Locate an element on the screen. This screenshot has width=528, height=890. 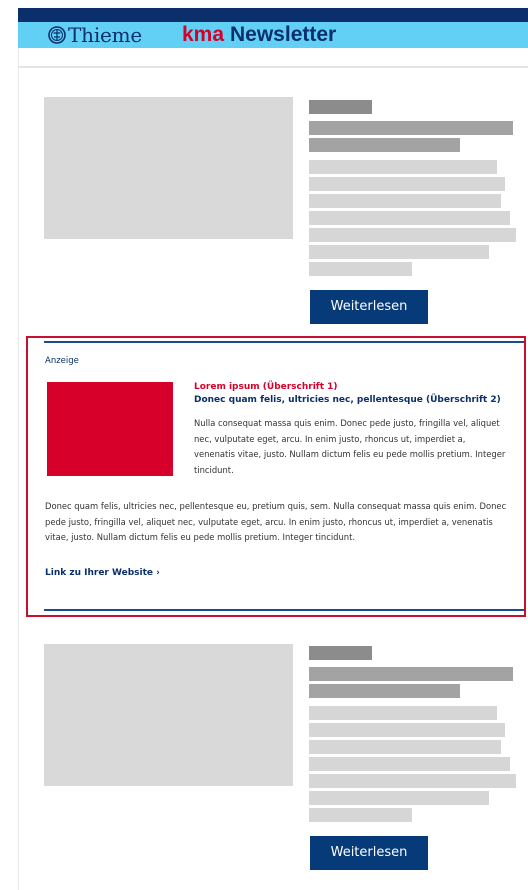
thieme-logo-icon is located at coordinates (57, 35).